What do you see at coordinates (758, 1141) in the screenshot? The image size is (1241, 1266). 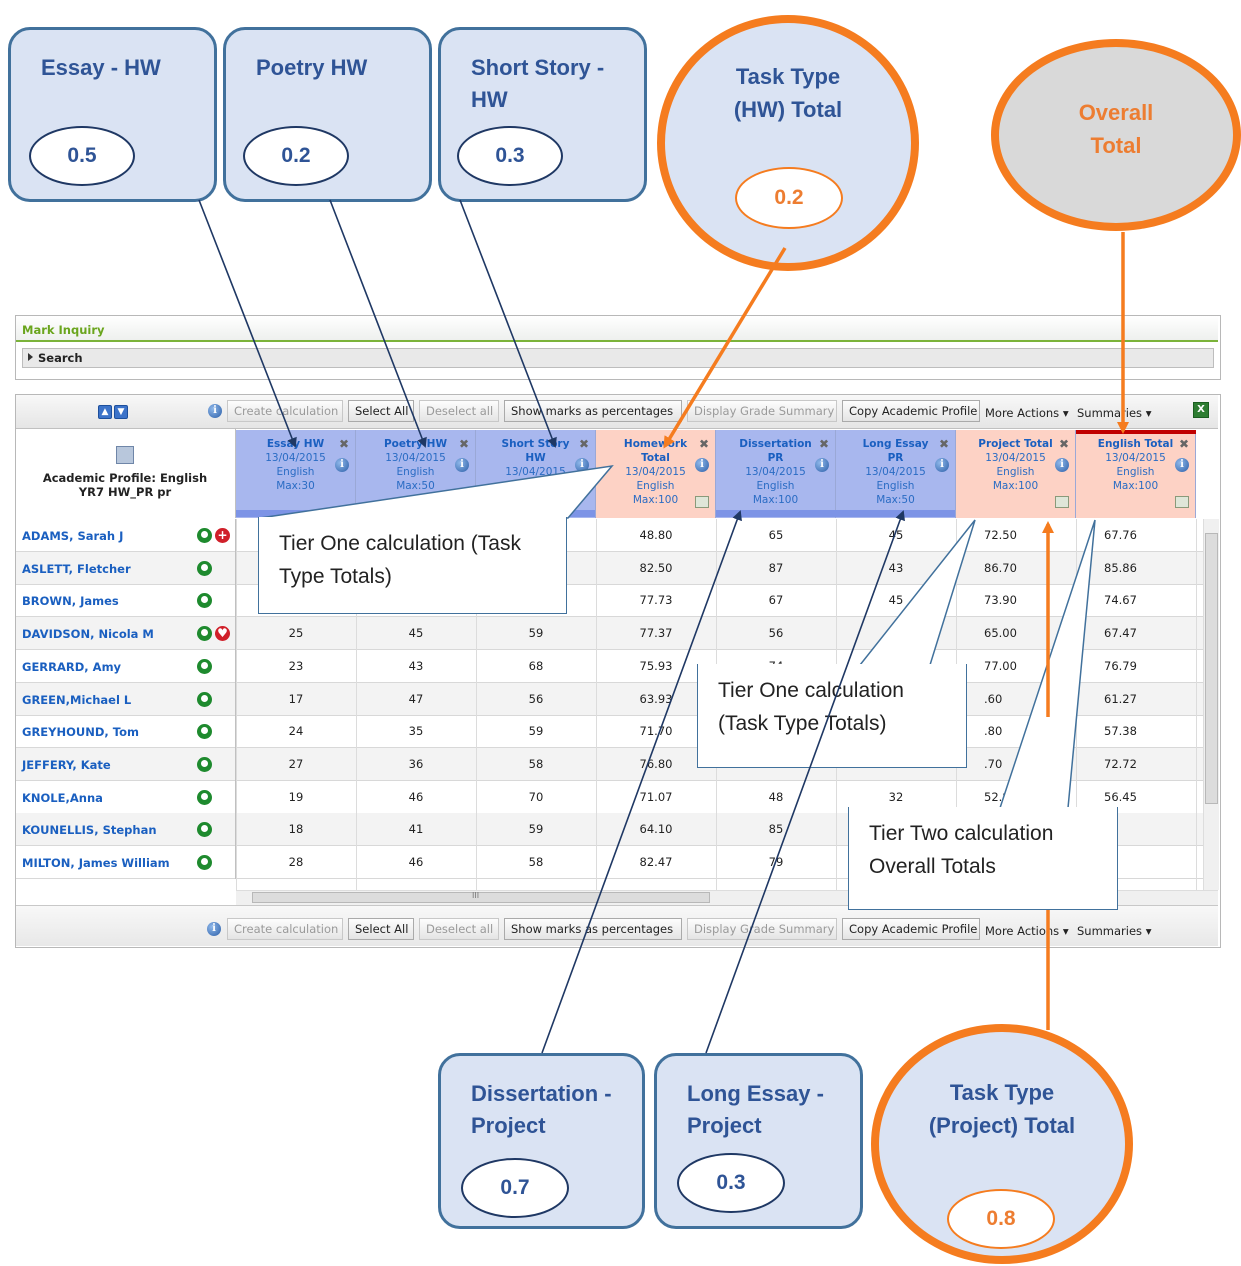 I see `long-essay-project-box: Long Essay - Project 0.3` at bounding box center [758, 1141].